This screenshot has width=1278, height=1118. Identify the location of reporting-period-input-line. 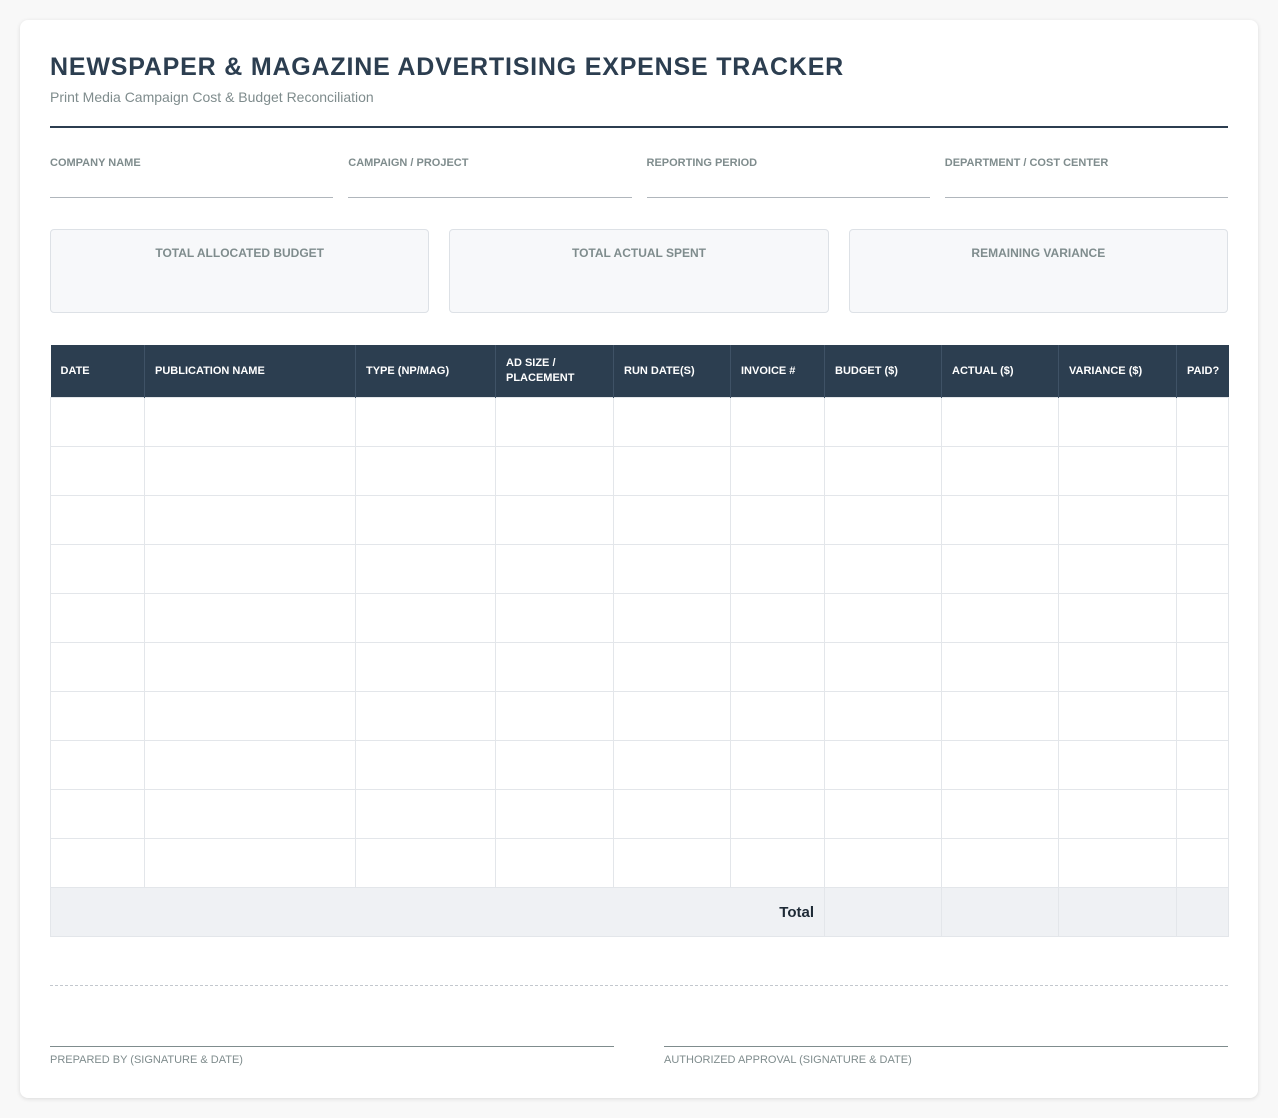
(788, 195).